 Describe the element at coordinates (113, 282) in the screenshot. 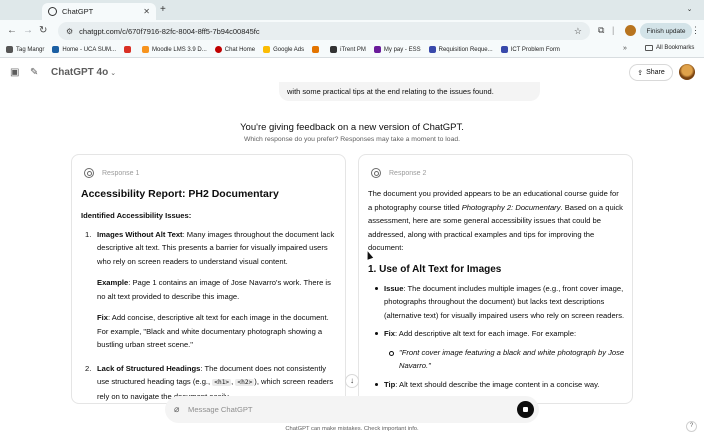

I see `example-label: Example` at that location.